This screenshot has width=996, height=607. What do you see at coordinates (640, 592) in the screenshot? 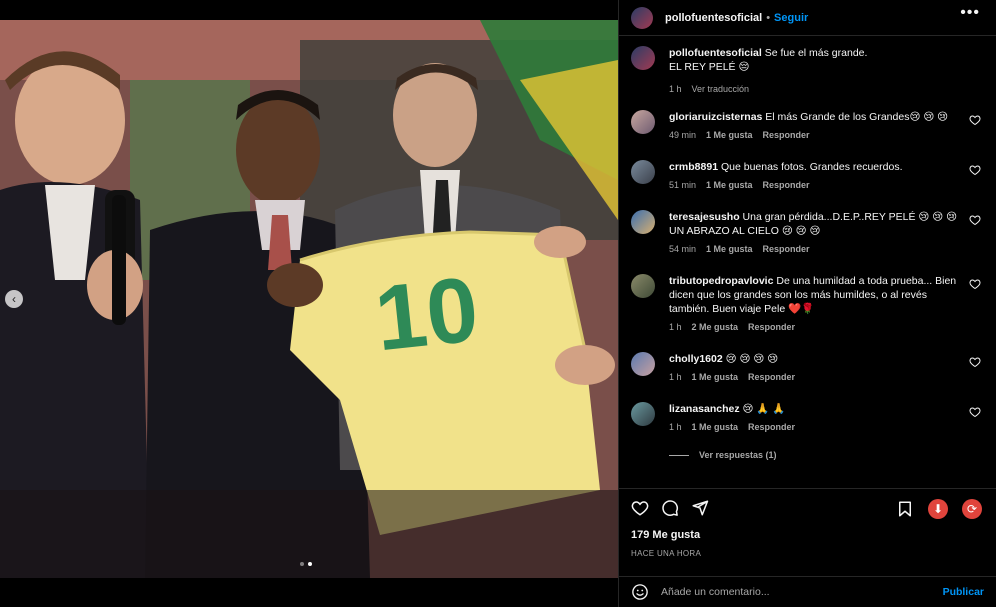
I see `emoji-icon` at bounding box center [640, 592].